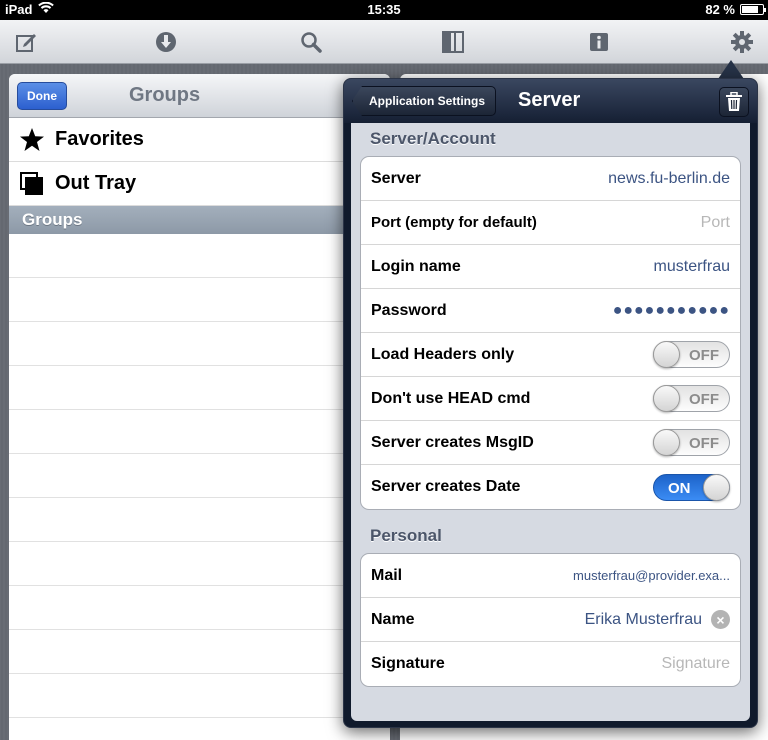 The height and width of the screenshot is (740, 768). Describe the element at coordinates (409, 310) in the screenshot. I see `password-label: Password` at that location.